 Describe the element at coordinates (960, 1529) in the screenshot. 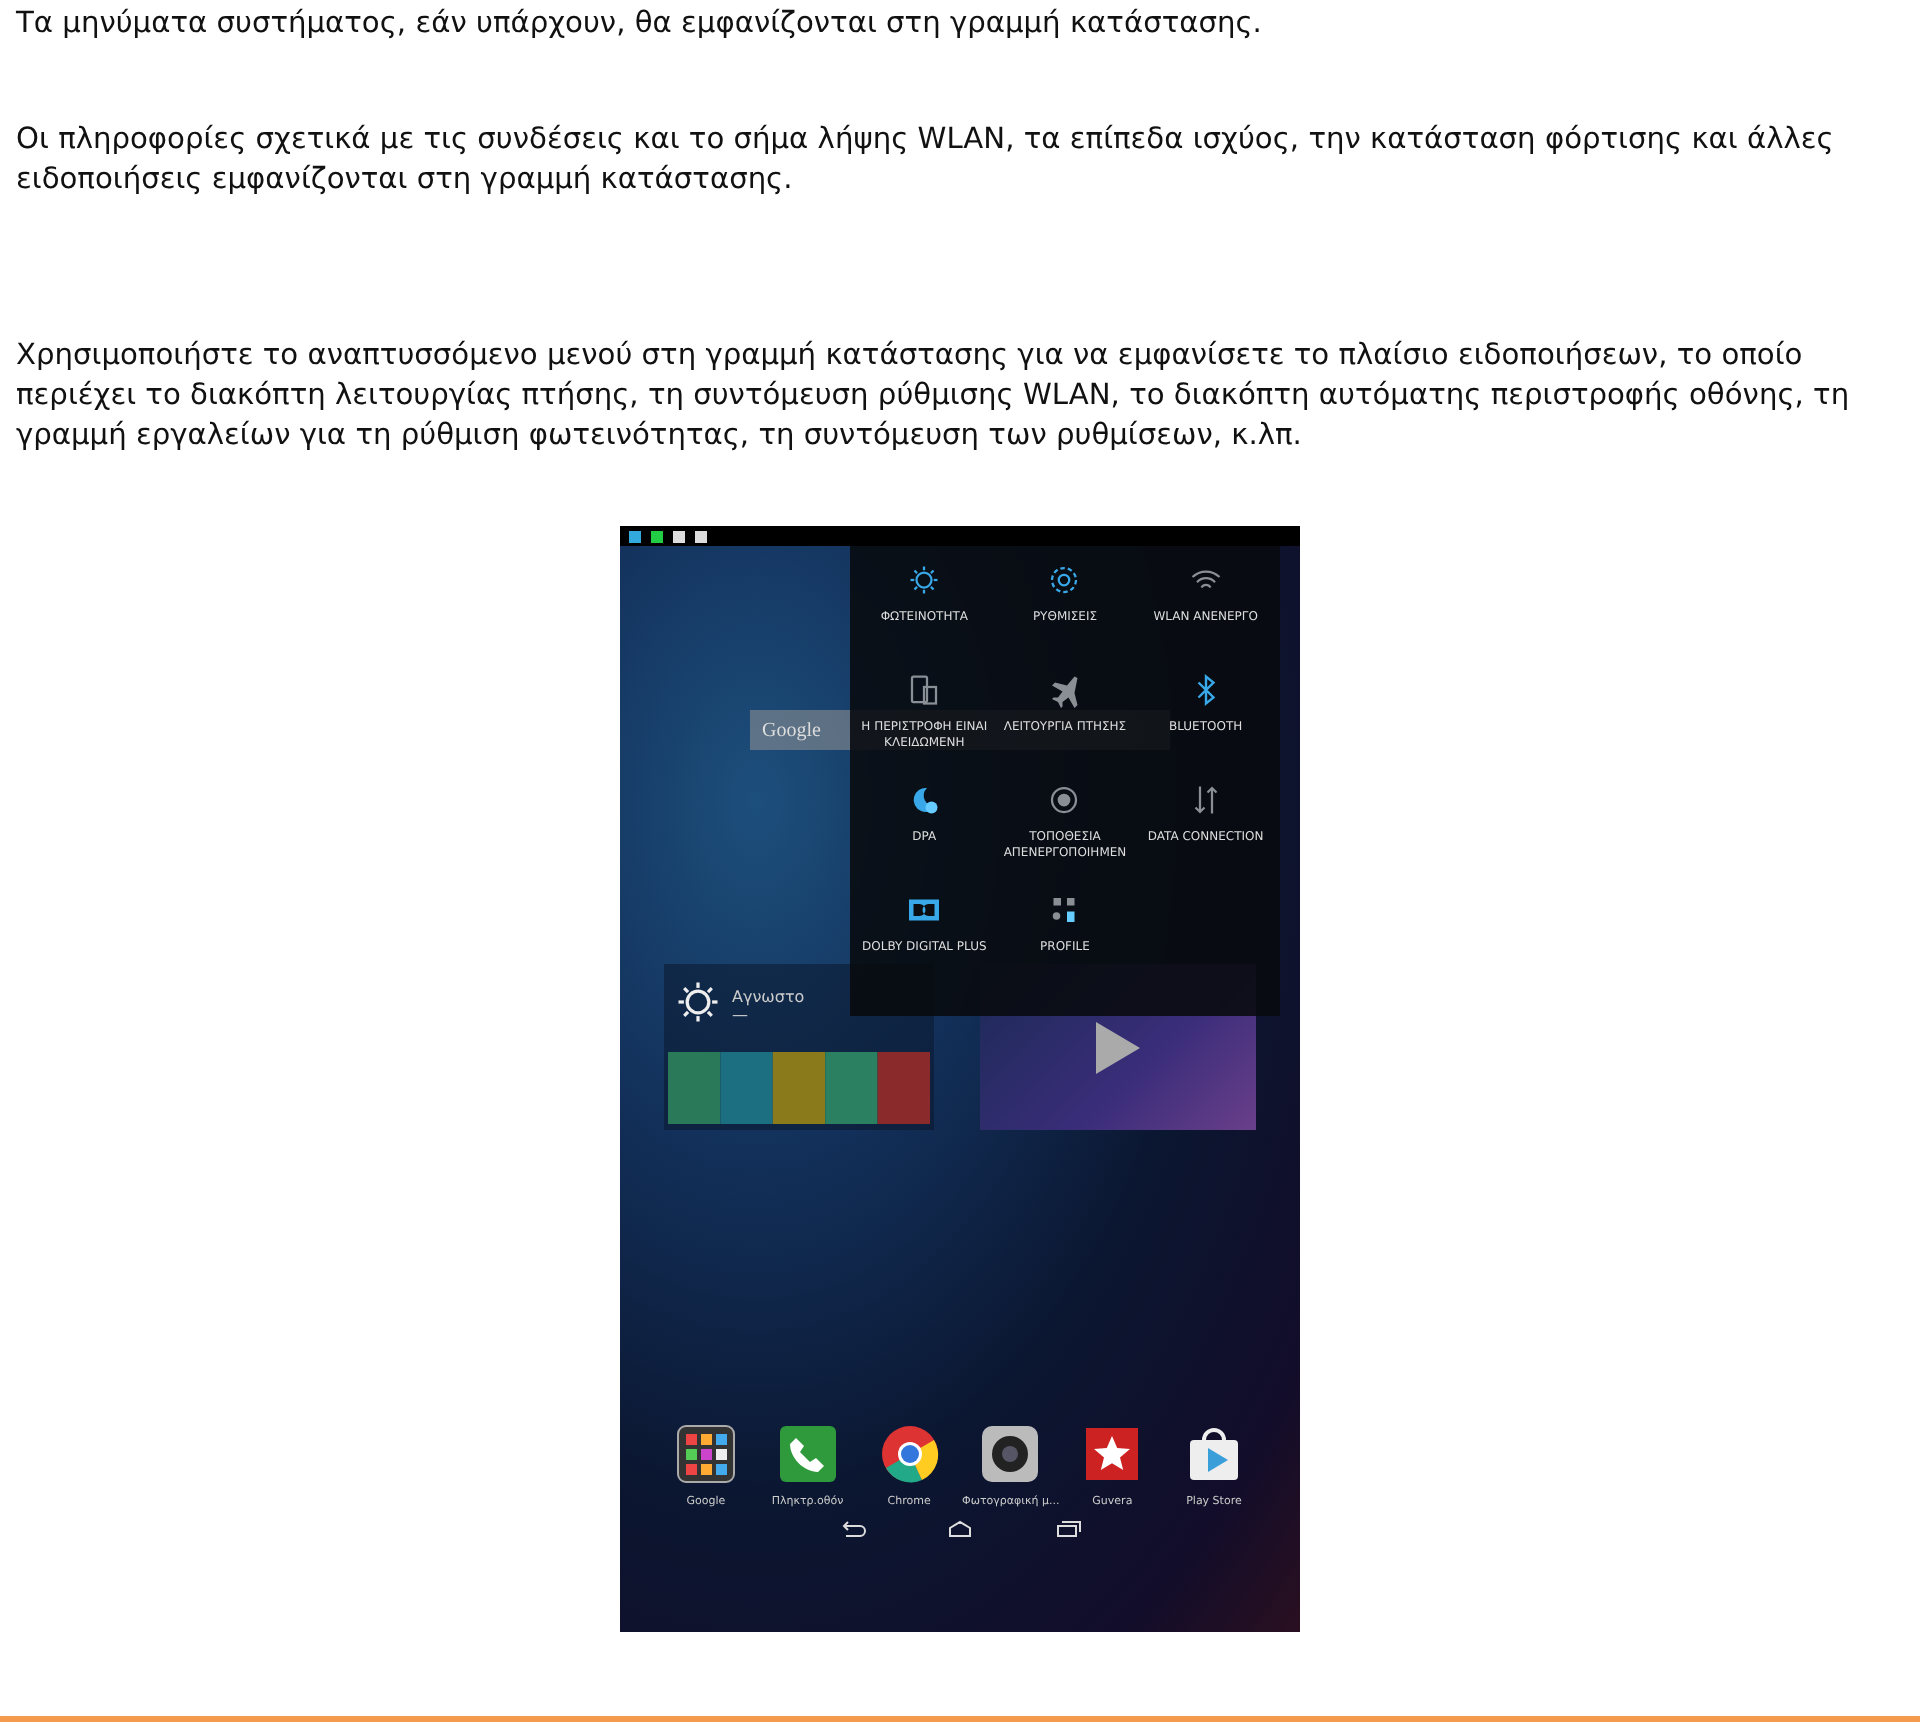

I see `home-icon` at that location.